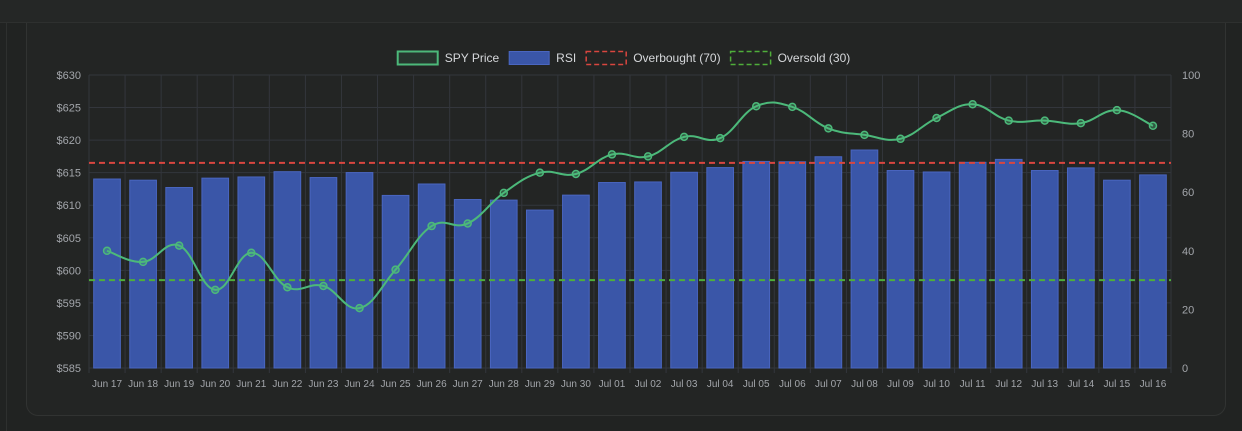  I want to click on x-tick-label: Jul 16, so click(1153, 384).